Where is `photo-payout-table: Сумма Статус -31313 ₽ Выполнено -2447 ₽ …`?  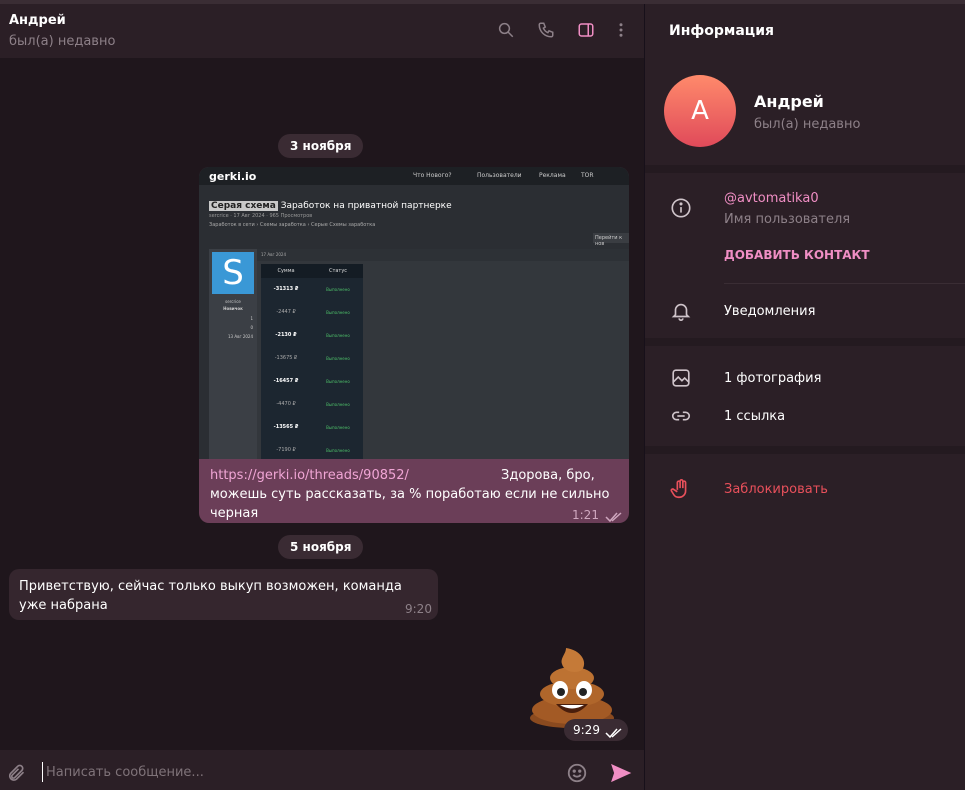 photo-payout-table: Сумма Статус -31313 ₽ Выполнено -2447 ₽ … is located at coordinates (312, 361).